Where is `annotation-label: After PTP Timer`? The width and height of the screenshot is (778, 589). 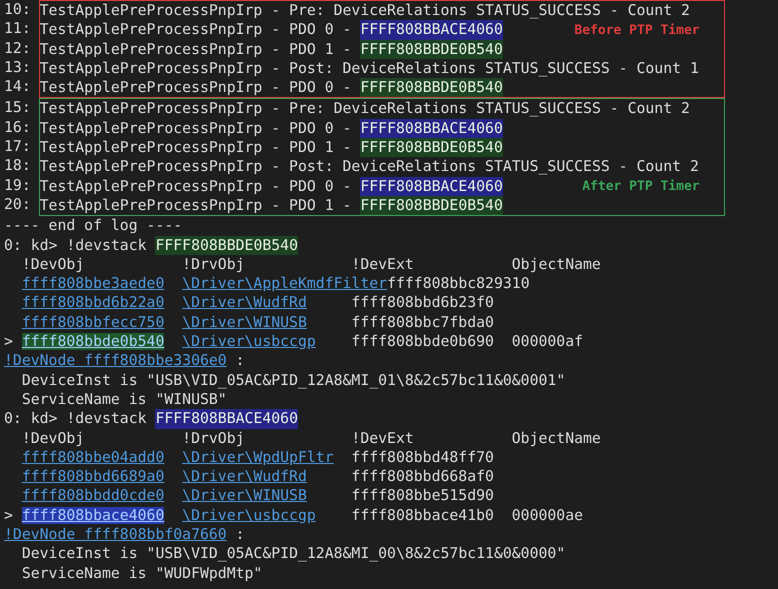 annotation-label: After PTP Timer is located at coordinates (641, 187).